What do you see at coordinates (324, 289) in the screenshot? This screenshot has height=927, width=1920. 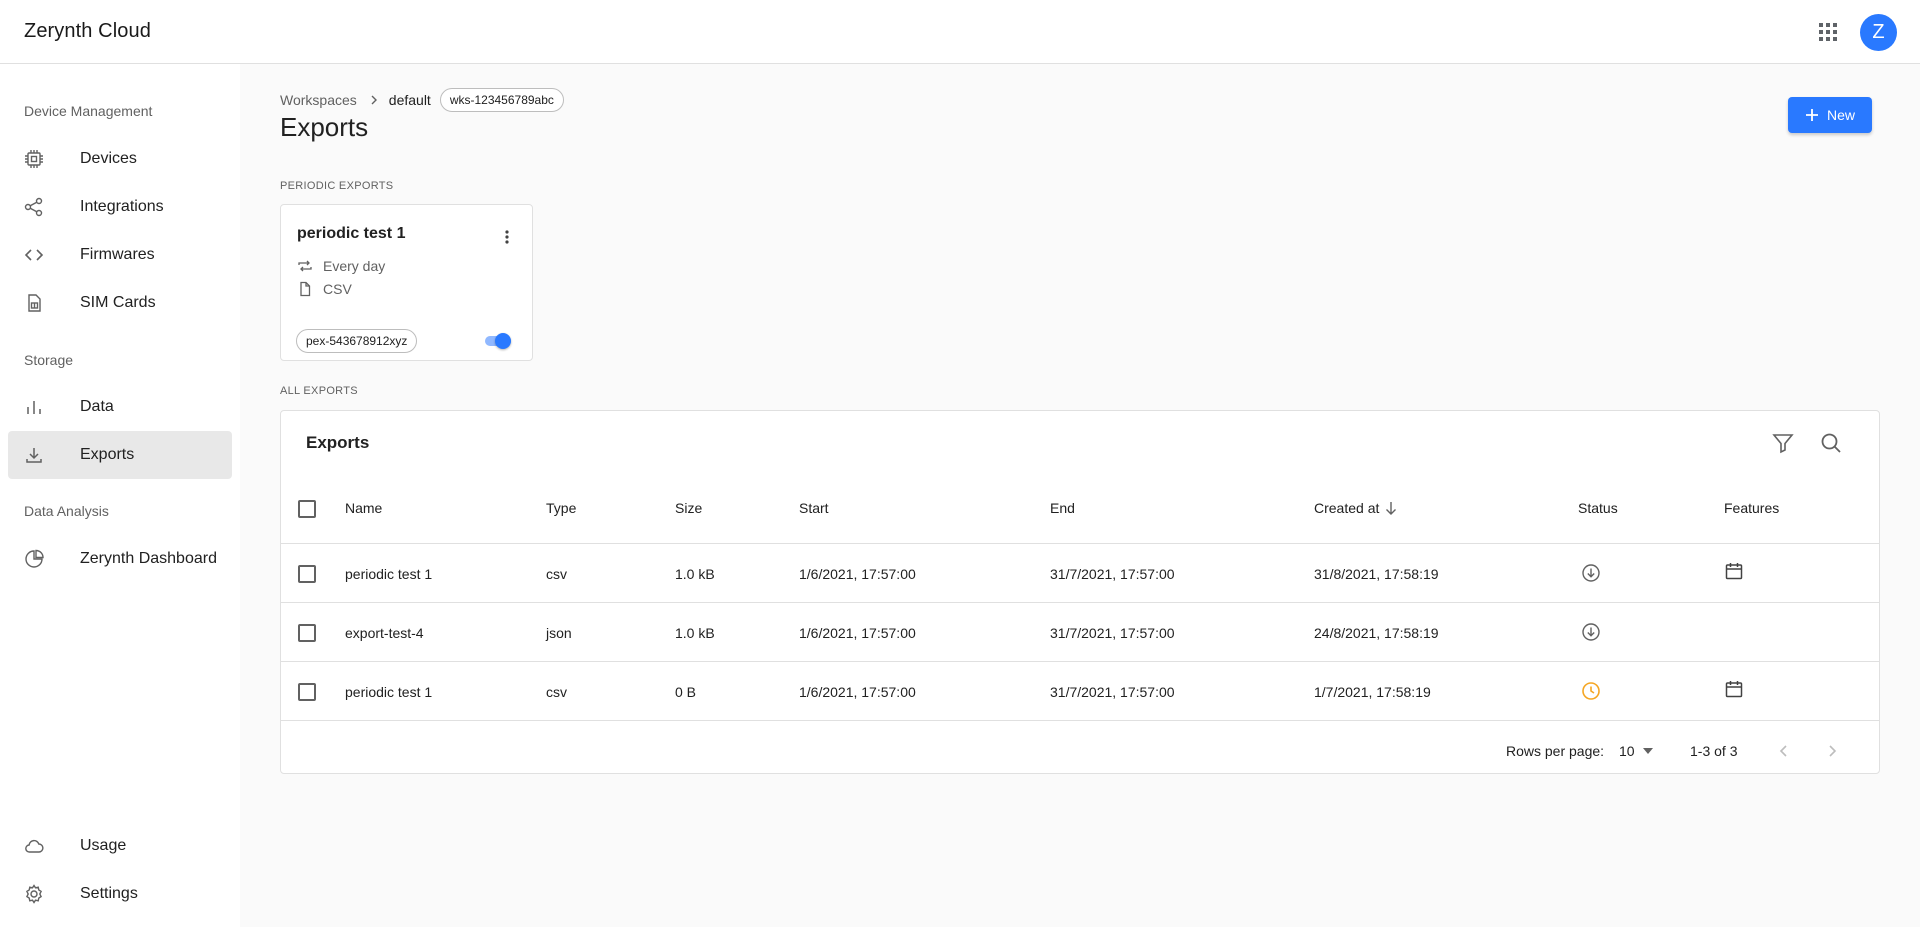 I see `periodic-export-format: CSV` at bounding box center [324, 289].